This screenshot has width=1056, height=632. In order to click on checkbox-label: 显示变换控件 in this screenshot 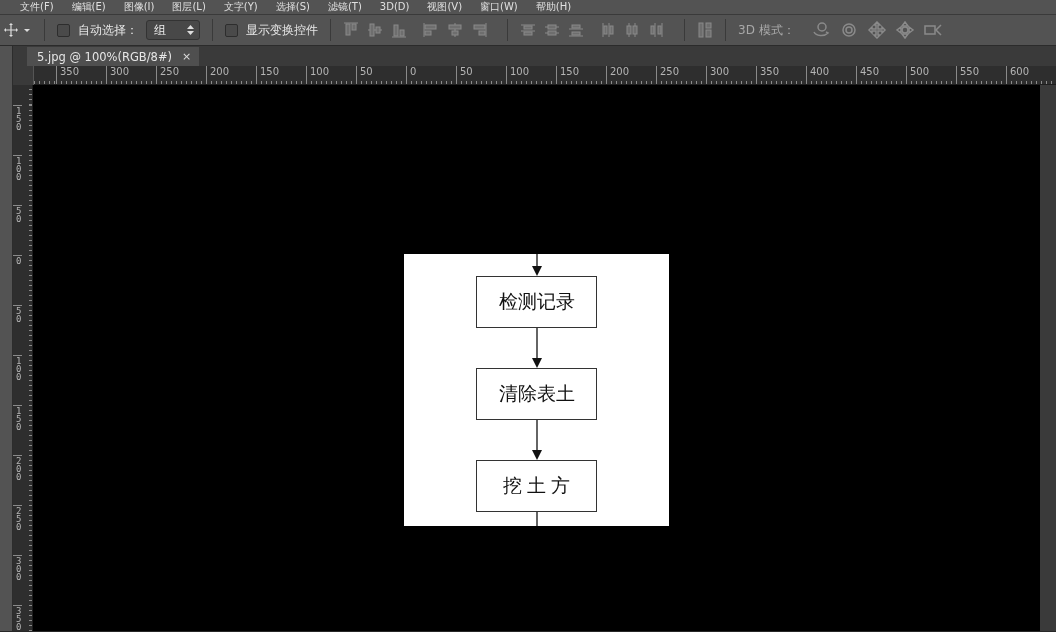, I will do `click(282, 30)`.